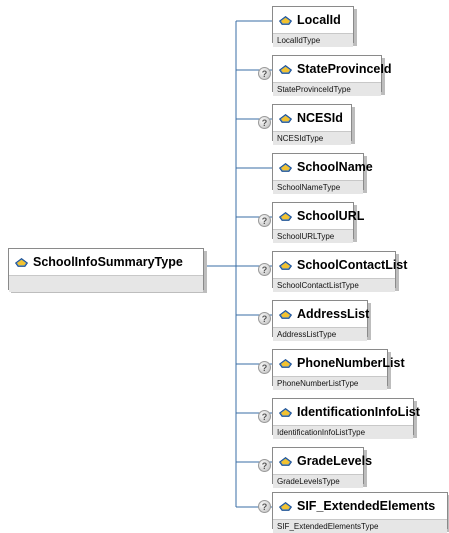 Image resolution: width=449 pixels, height=533 pixels. Describe the element at coordinates (327, 89) in the screenshot. I see `element-type: StateProvinceIdType` at that location.